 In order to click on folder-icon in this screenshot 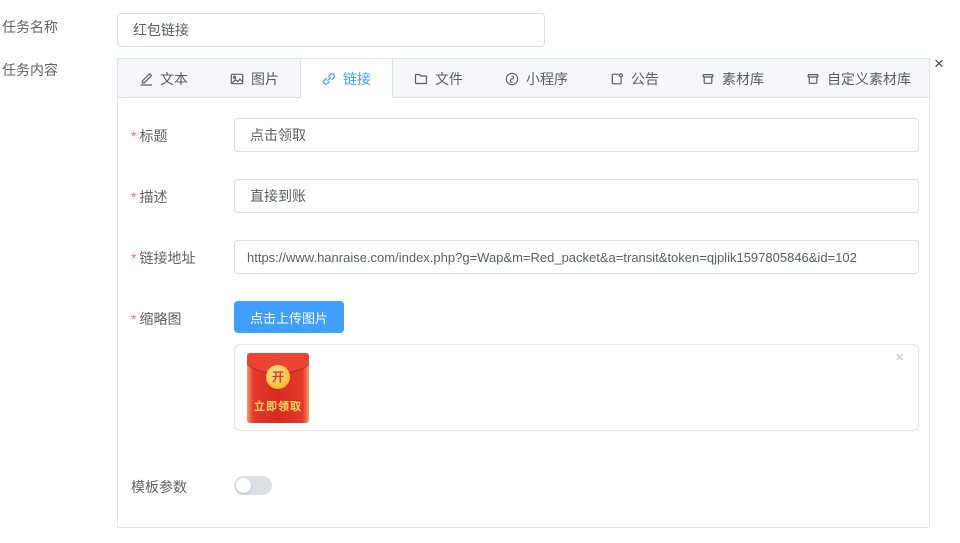, I will do `click(421, 79)`.